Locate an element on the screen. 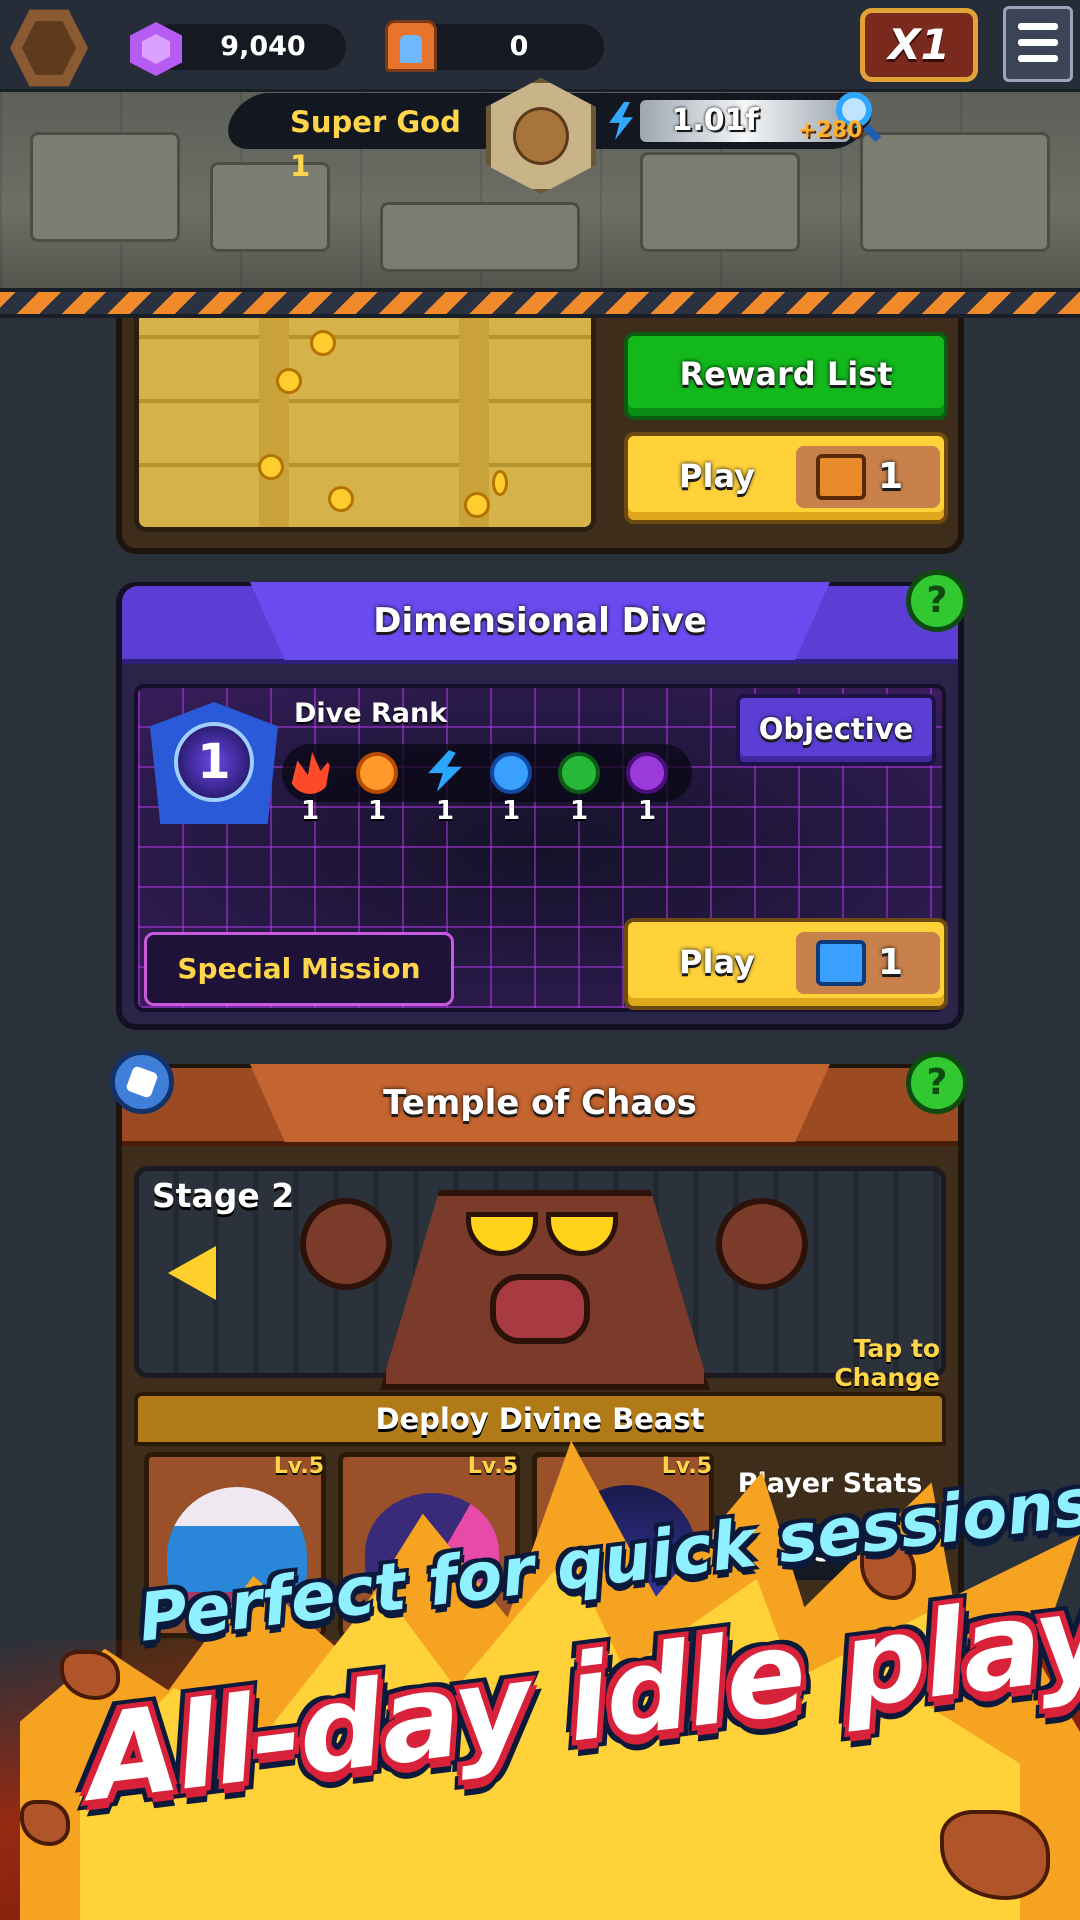 Image resolution: width=1080 pixels, height=1920 pixels. deploy-divine-beast-bar: Deploy Divine Beast is located at coordinates (540, 1419).